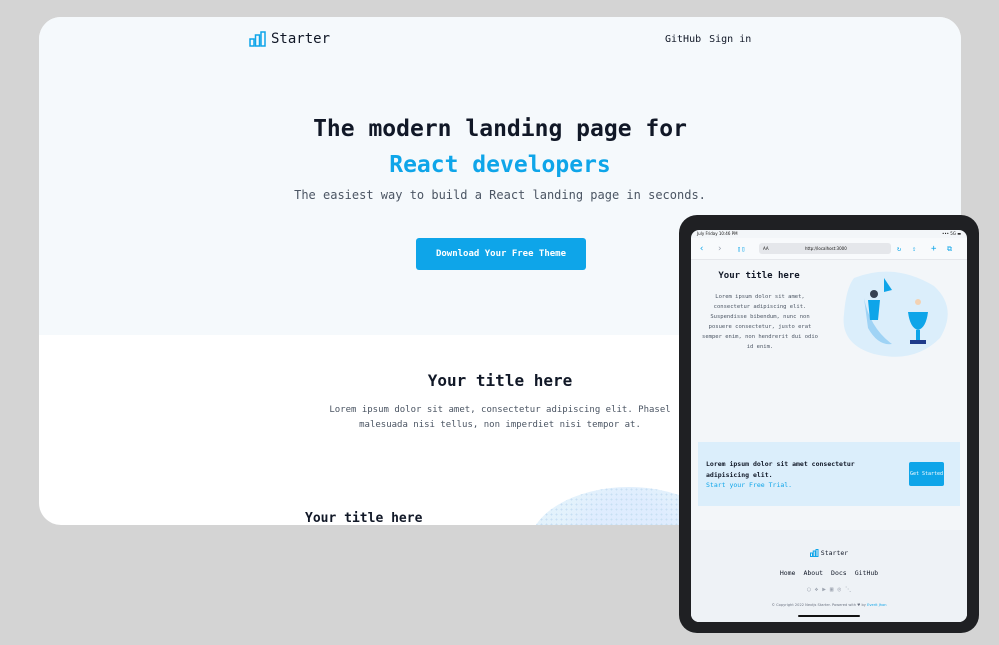 This screenshot has width=999, height=645. What do you see at coordinates (834, 553) in the screenshot?
I see `footer-logo-text: Starter` at bounding box center [834, 553].